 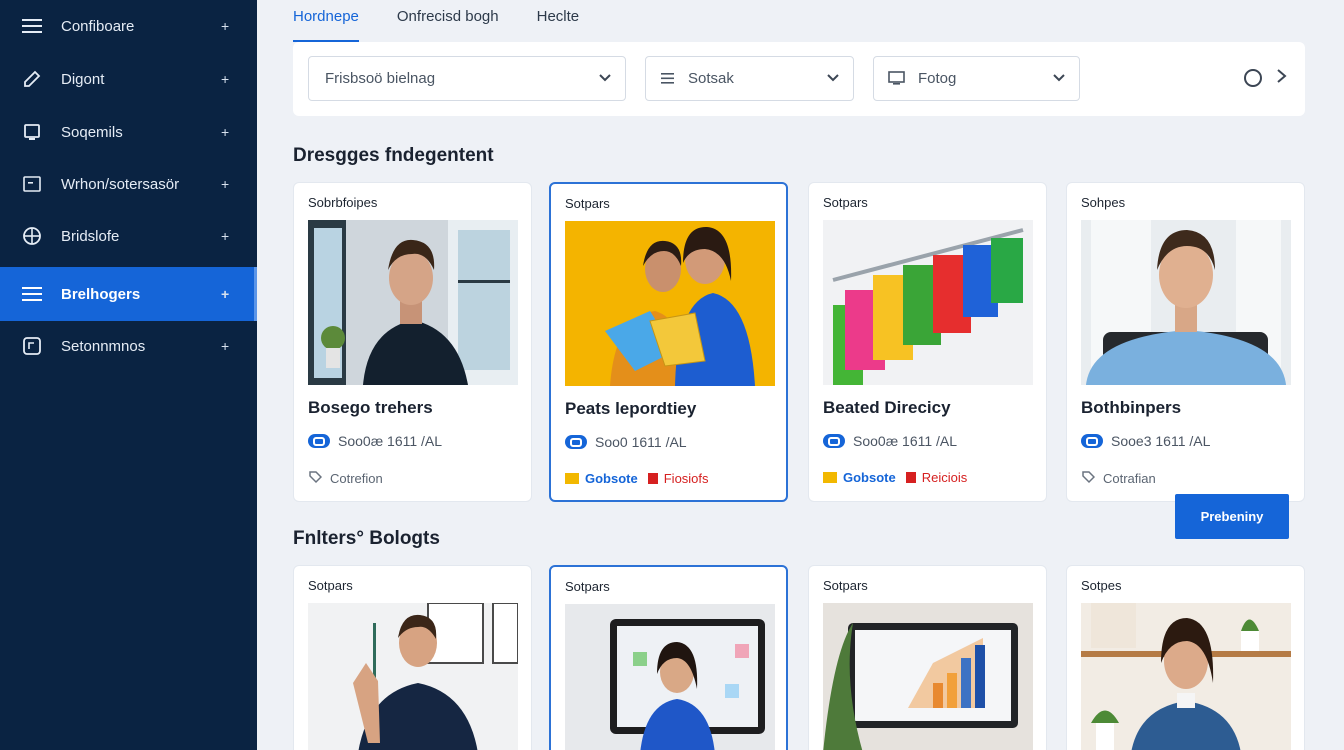 I want to click on red-square-icon, so click(x=652, y=478).